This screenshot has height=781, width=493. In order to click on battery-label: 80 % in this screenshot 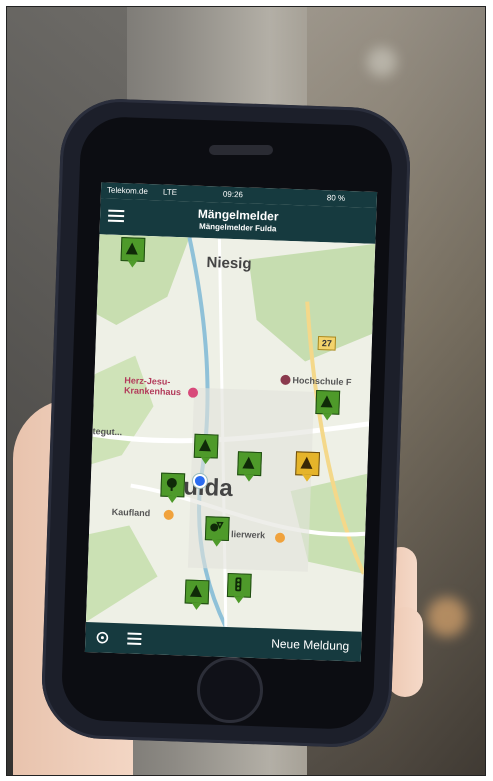, I will do `click(336, 198)`.